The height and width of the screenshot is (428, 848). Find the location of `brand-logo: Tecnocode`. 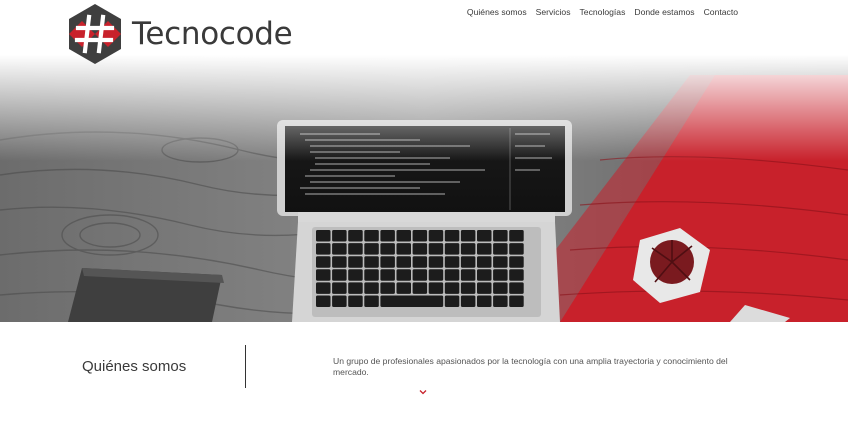

brand-logo: Tecnocode is located at coordinates (180, 34).